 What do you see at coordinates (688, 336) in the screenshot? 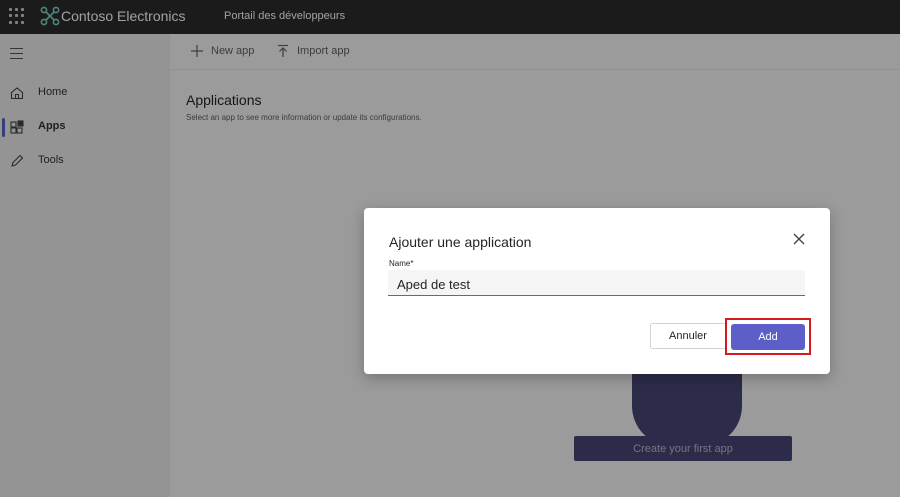
I see `cancel-button: Annuler` at bounding box center [688, 336].